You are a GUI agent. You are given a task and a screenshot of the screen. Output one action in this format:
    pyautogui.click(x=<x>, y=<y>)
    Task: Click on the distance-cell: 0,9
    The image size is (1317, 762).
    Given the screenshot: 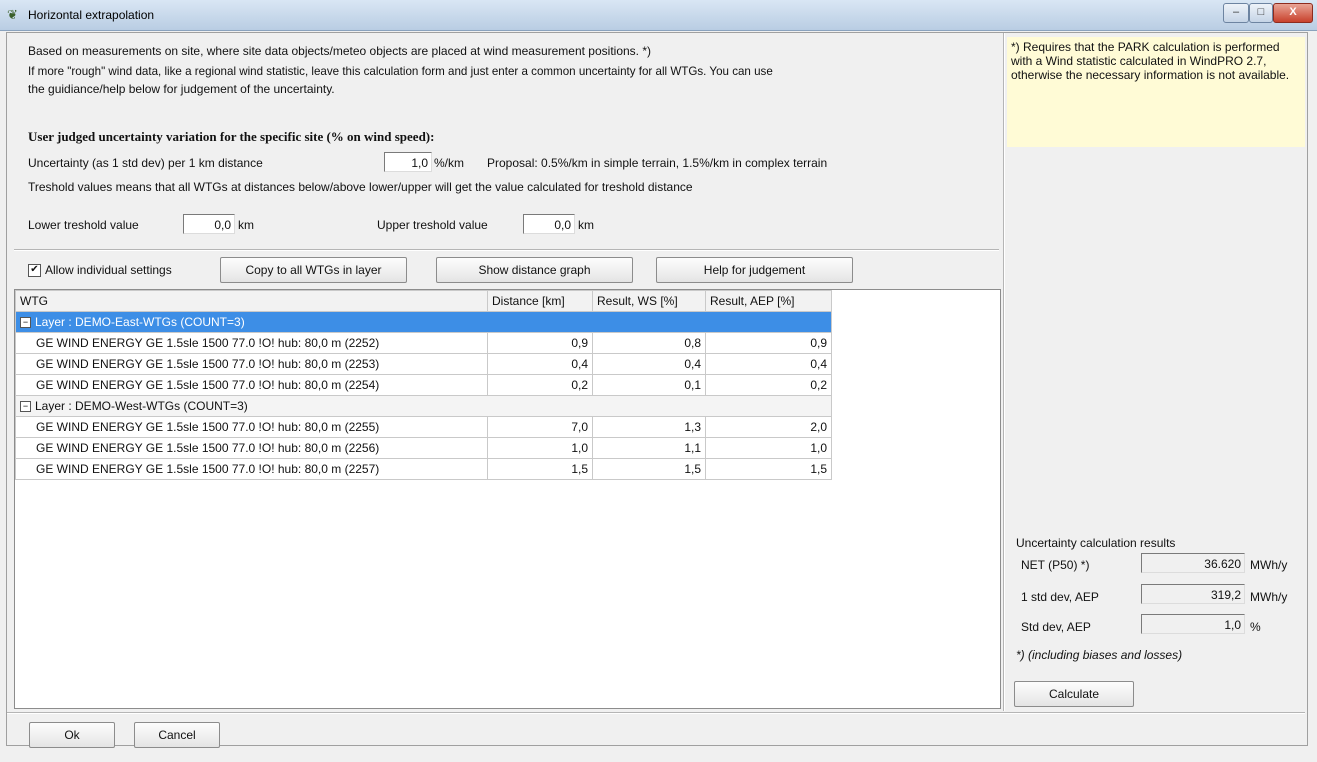 What is the action you would take?
    pyautogui.click(x=540, y=343)
    